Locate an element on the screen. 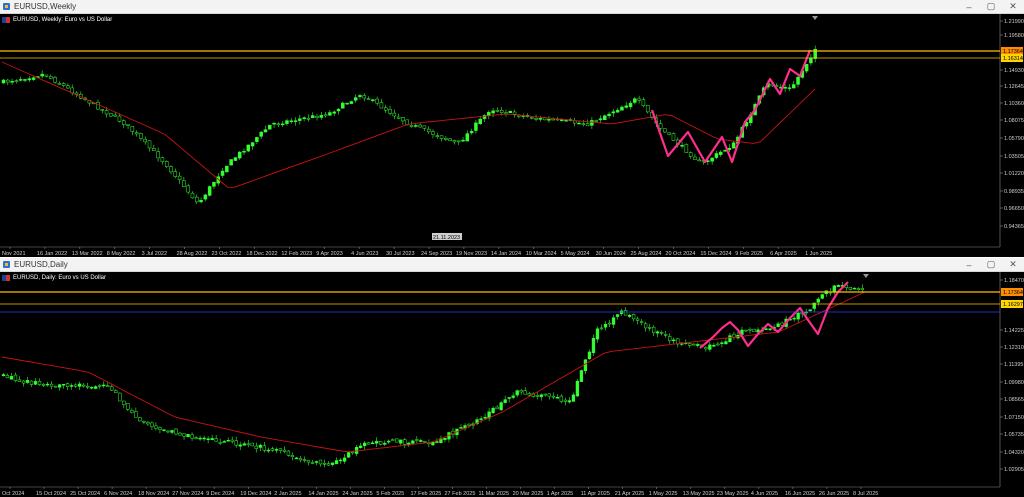 The width and height of the screenshot is (1024, 497). price-axis-label: 1.12645 is located at coordinates (1014, 87).